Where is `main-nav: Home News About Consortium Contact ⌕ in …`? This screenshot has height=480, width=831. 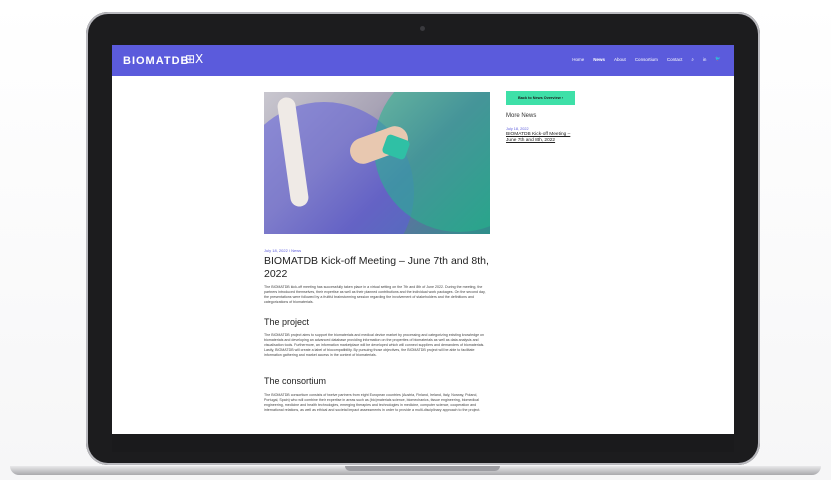 main-nav: Home News About Consortium Contact ⌕ in … is located at coordinates (646, 59).